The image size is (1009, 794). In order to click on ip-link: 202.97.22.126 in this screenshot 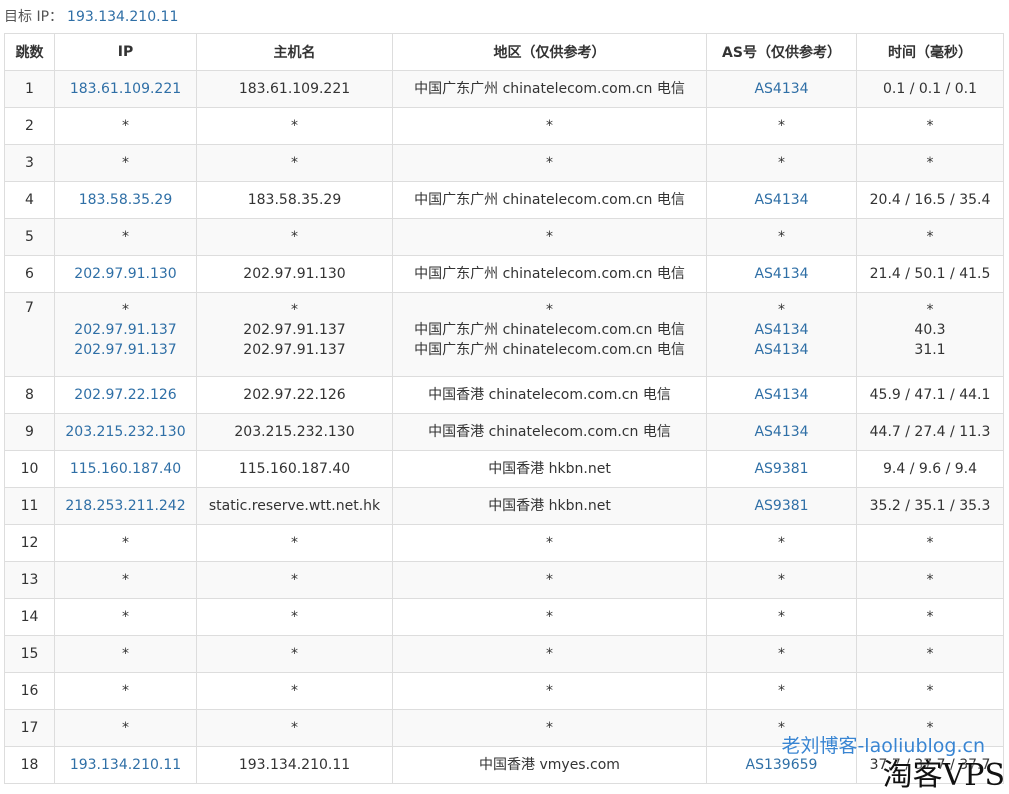, I will do `click(126, 395)`.